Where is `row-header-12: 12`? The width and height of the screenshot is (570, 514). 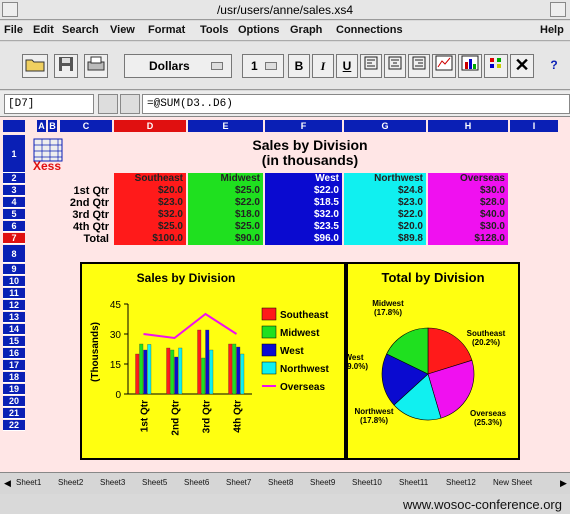 row-header-12: 12 is located at coordinates (14, 305).